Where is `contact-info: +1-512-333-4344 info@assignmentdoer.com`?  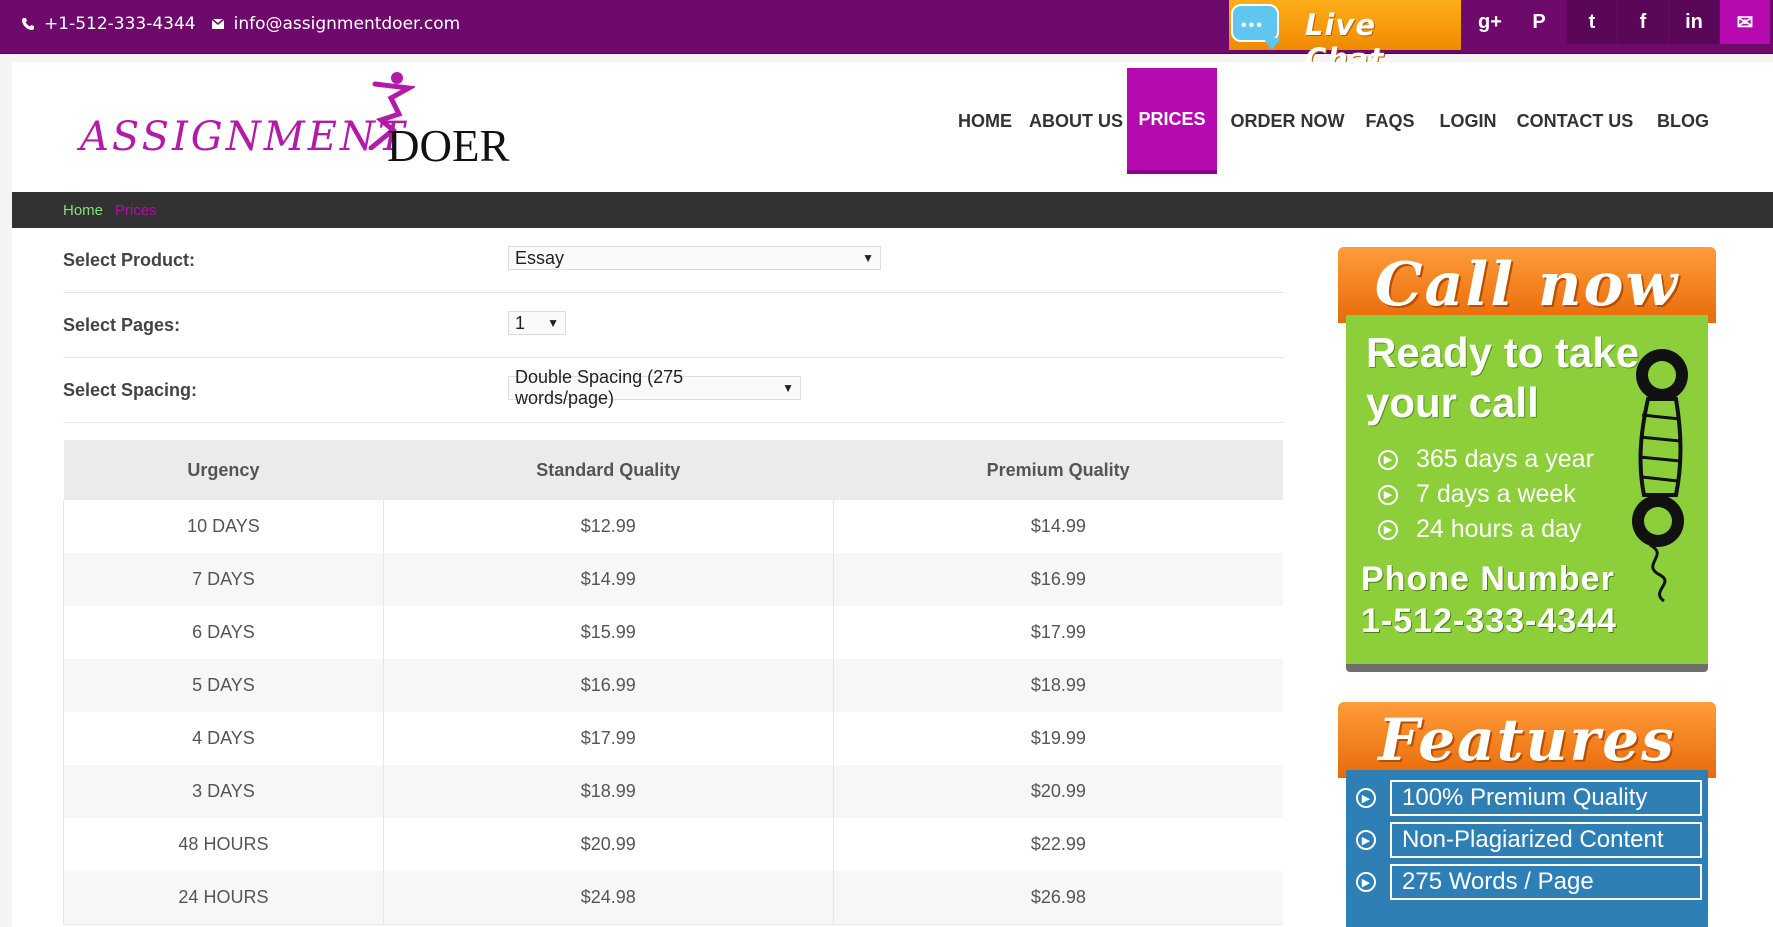 contact-info: +1-512-333-4344 info@assignmentdoer.com is located at coordinates (247, 24).